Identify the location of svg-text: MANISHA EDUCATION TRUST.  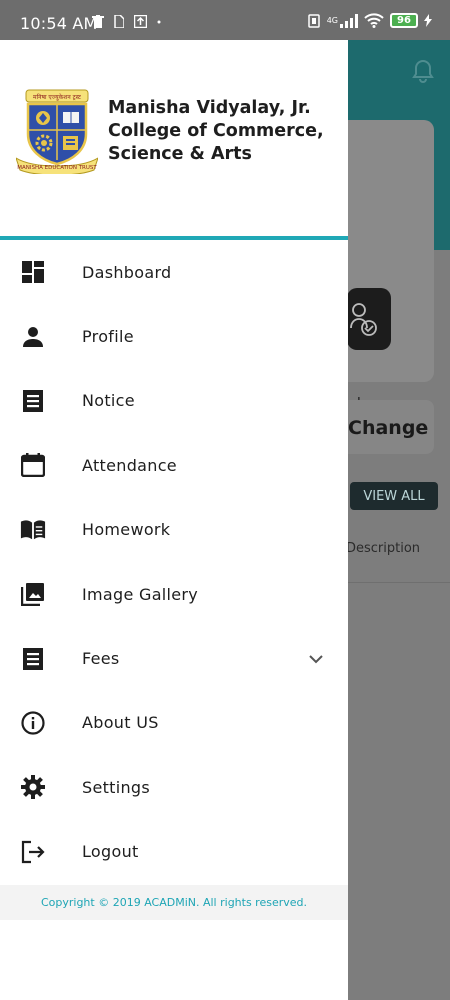
(57, 168).